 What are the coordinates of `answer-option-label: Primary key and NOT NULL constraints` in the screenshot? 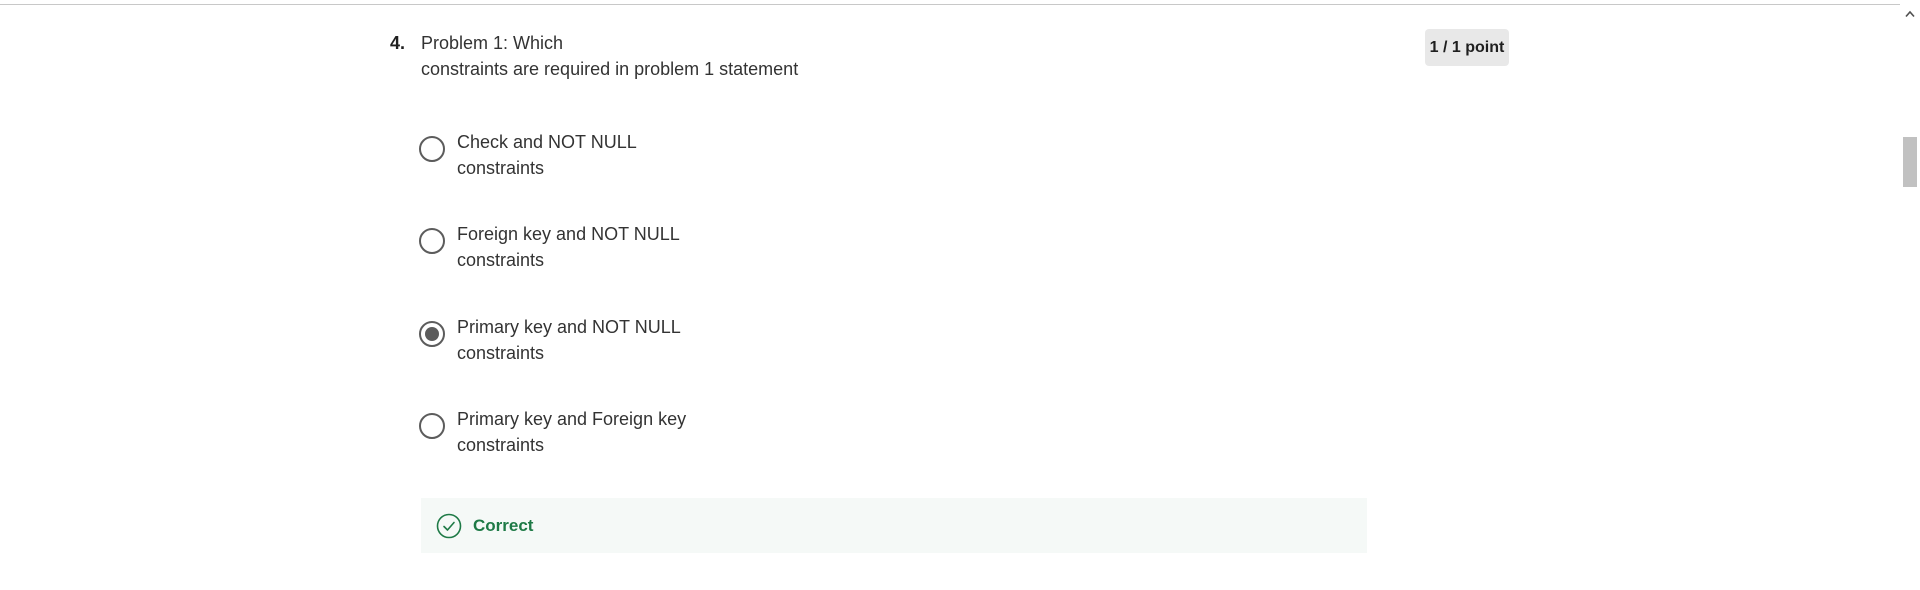 It's located at (587, 340).